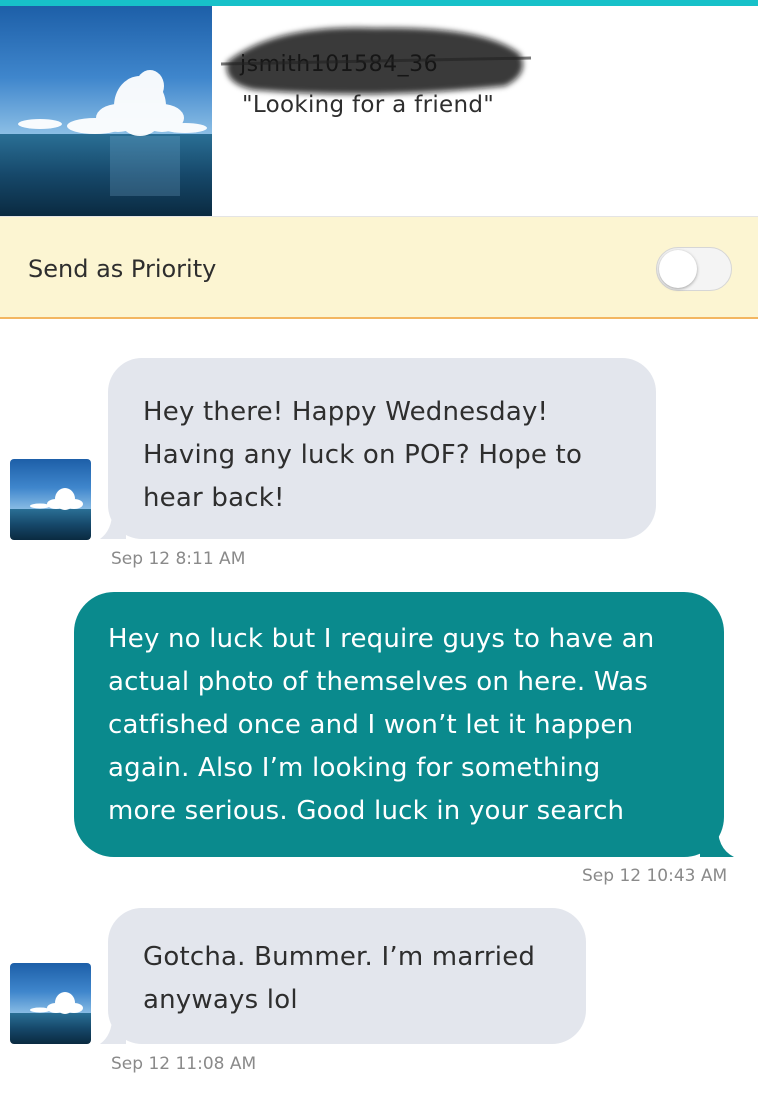 The width and height of the screenshot is (758, 1095). Describe the element at coordinates (220, 1000) in the screenshot. I see `message-line: anyways lol` at that location.